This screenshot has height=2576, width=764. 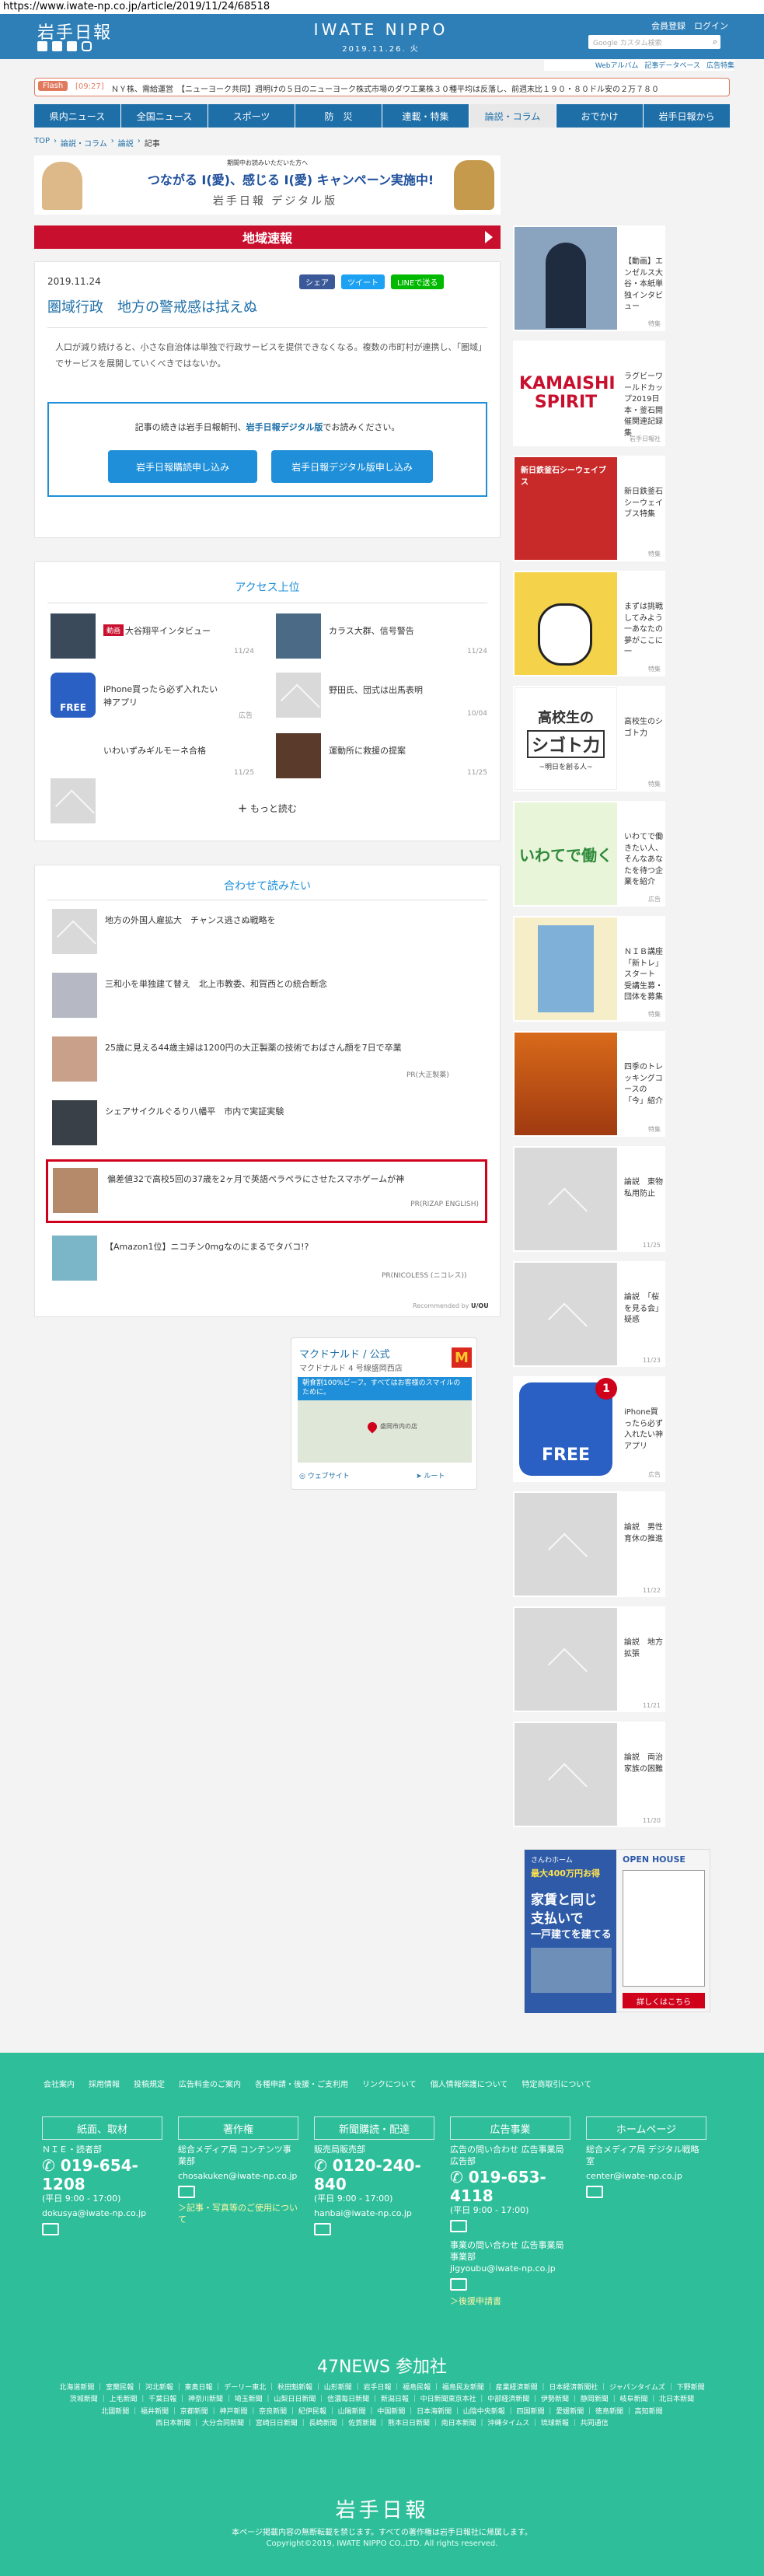 What do you see at coordinates (104, 2083) in the screenshot?
I see `footer-link: 採用情報` at bounding box center [104, 2083].